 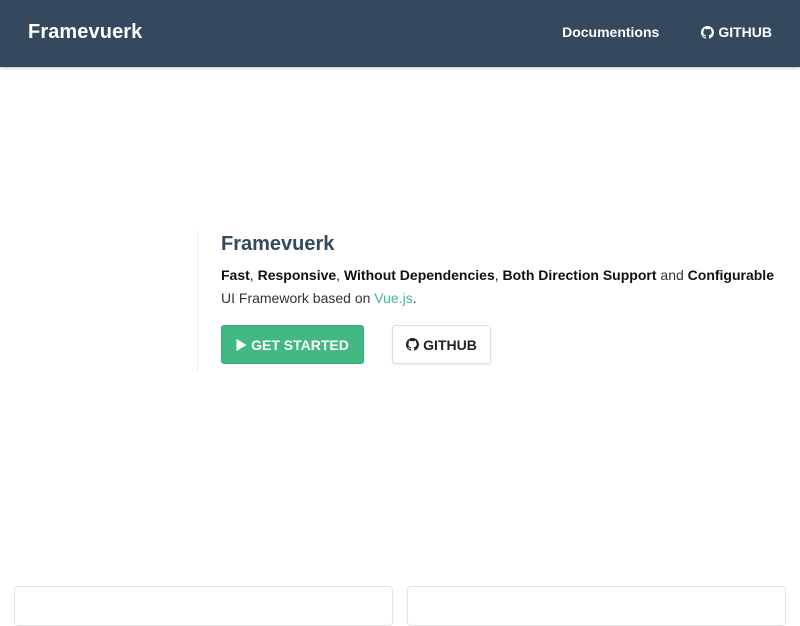 What do you see at coordinates (672, 275) in the screenshot?
I see `separator-and: and` at bounding box center [672, 275].